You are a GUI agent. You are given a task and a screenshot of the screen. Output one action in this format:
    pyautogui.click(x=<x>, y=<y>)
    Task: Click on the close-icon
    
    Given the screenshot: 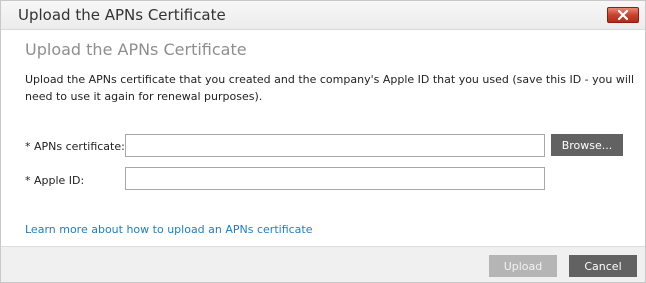 What is the action you would take?
    pyautogui.click(x=623, y=15)
    